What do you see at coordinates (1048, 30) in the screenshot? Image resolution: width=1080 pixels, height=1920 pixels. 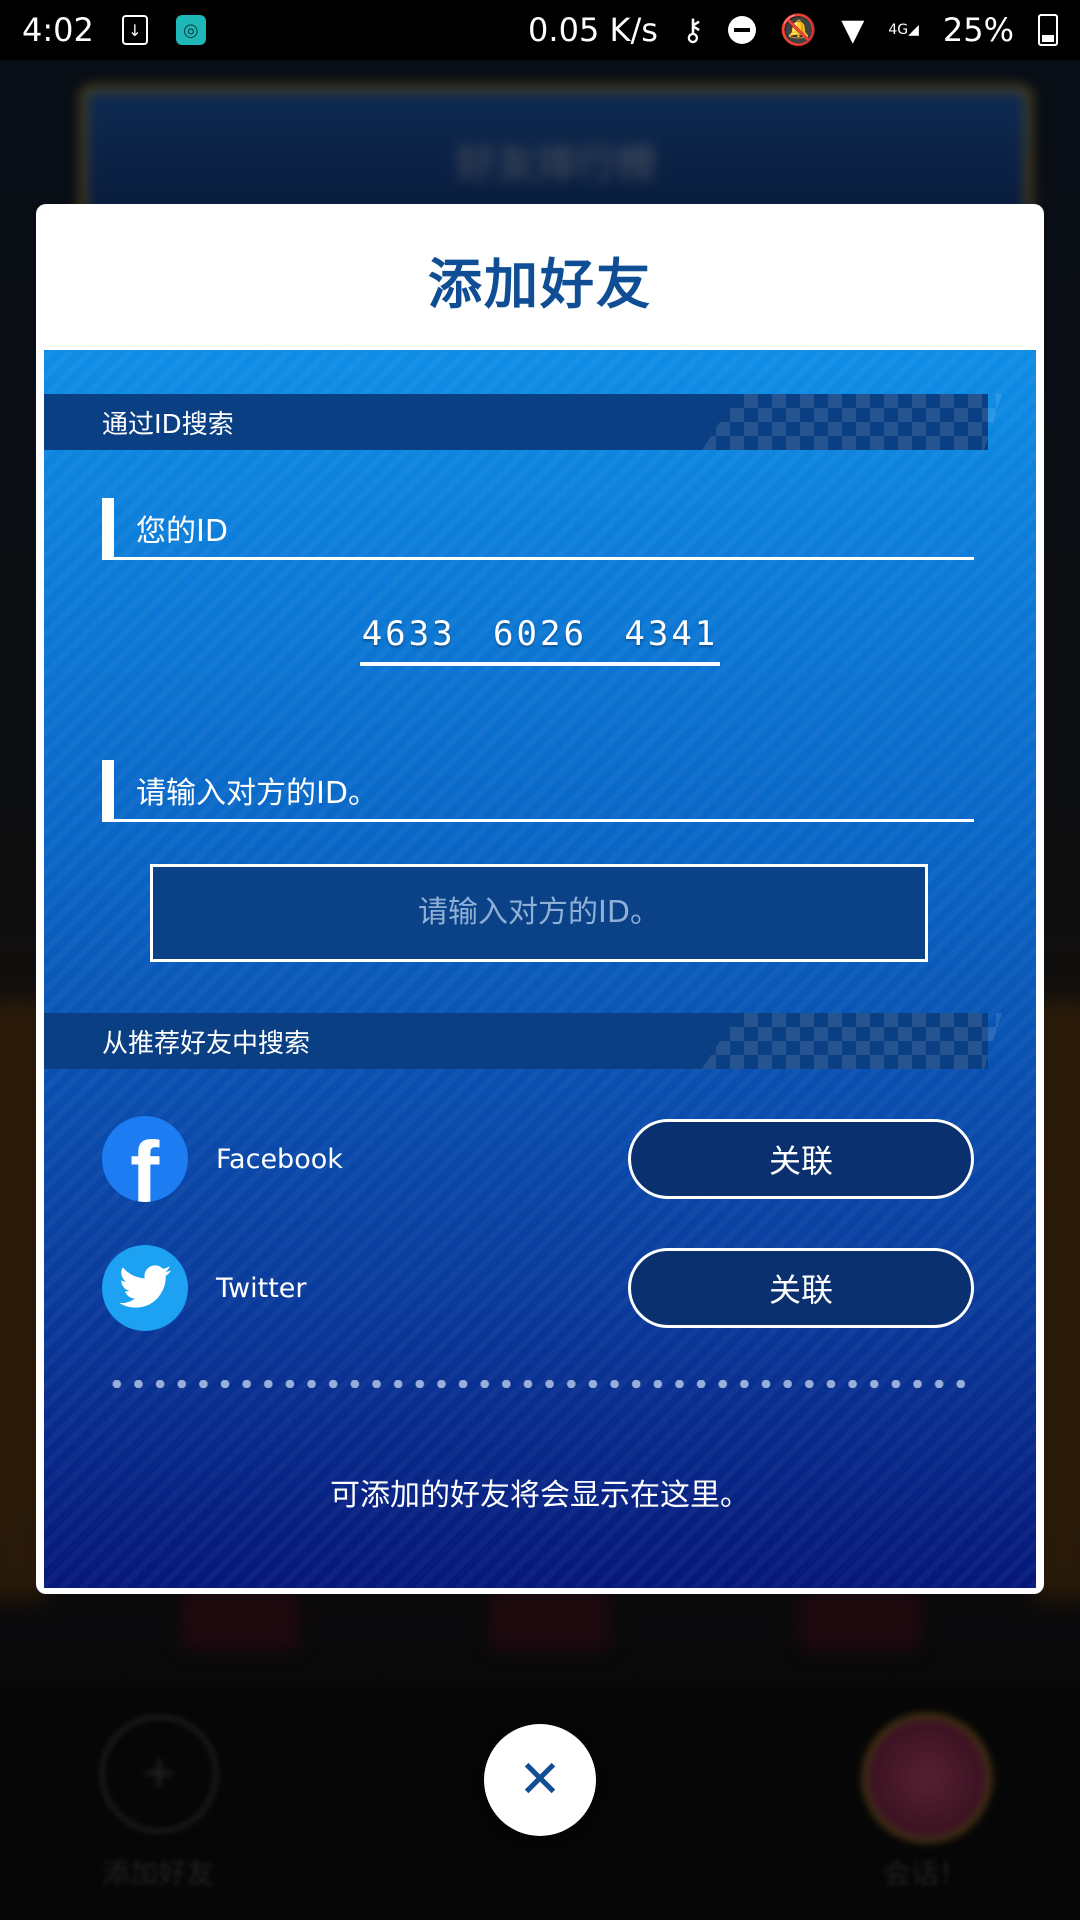 I see `battery-icon` at bounding box center [1048, 30].